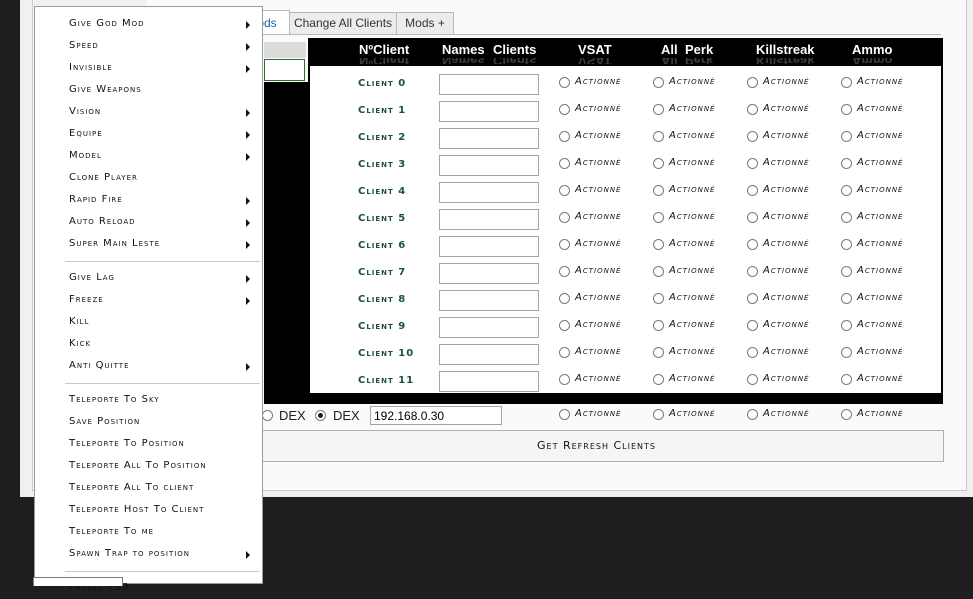 Image resolution: width=973 pixels, height=599 pixels. What do you see at coordinates (148, 200) in the screenshot?
I see `menu-item-rapid-fire: Rapid Fire` at bounding box center [148, 200].